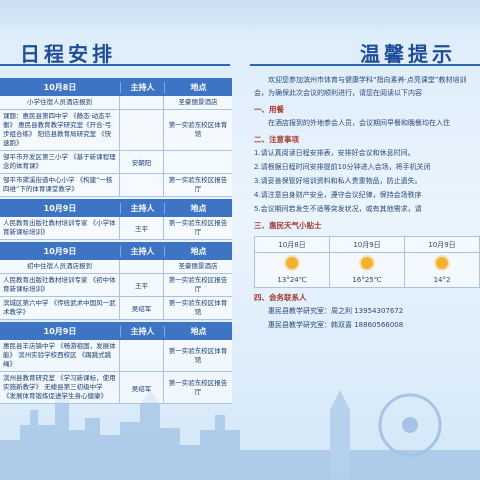 The height and width of the screenshot is (480, 480). Describe the element at coordinates (60, 102) in the screenshot. I see `row-content: 小学住宿人员酒店报到` at that location.